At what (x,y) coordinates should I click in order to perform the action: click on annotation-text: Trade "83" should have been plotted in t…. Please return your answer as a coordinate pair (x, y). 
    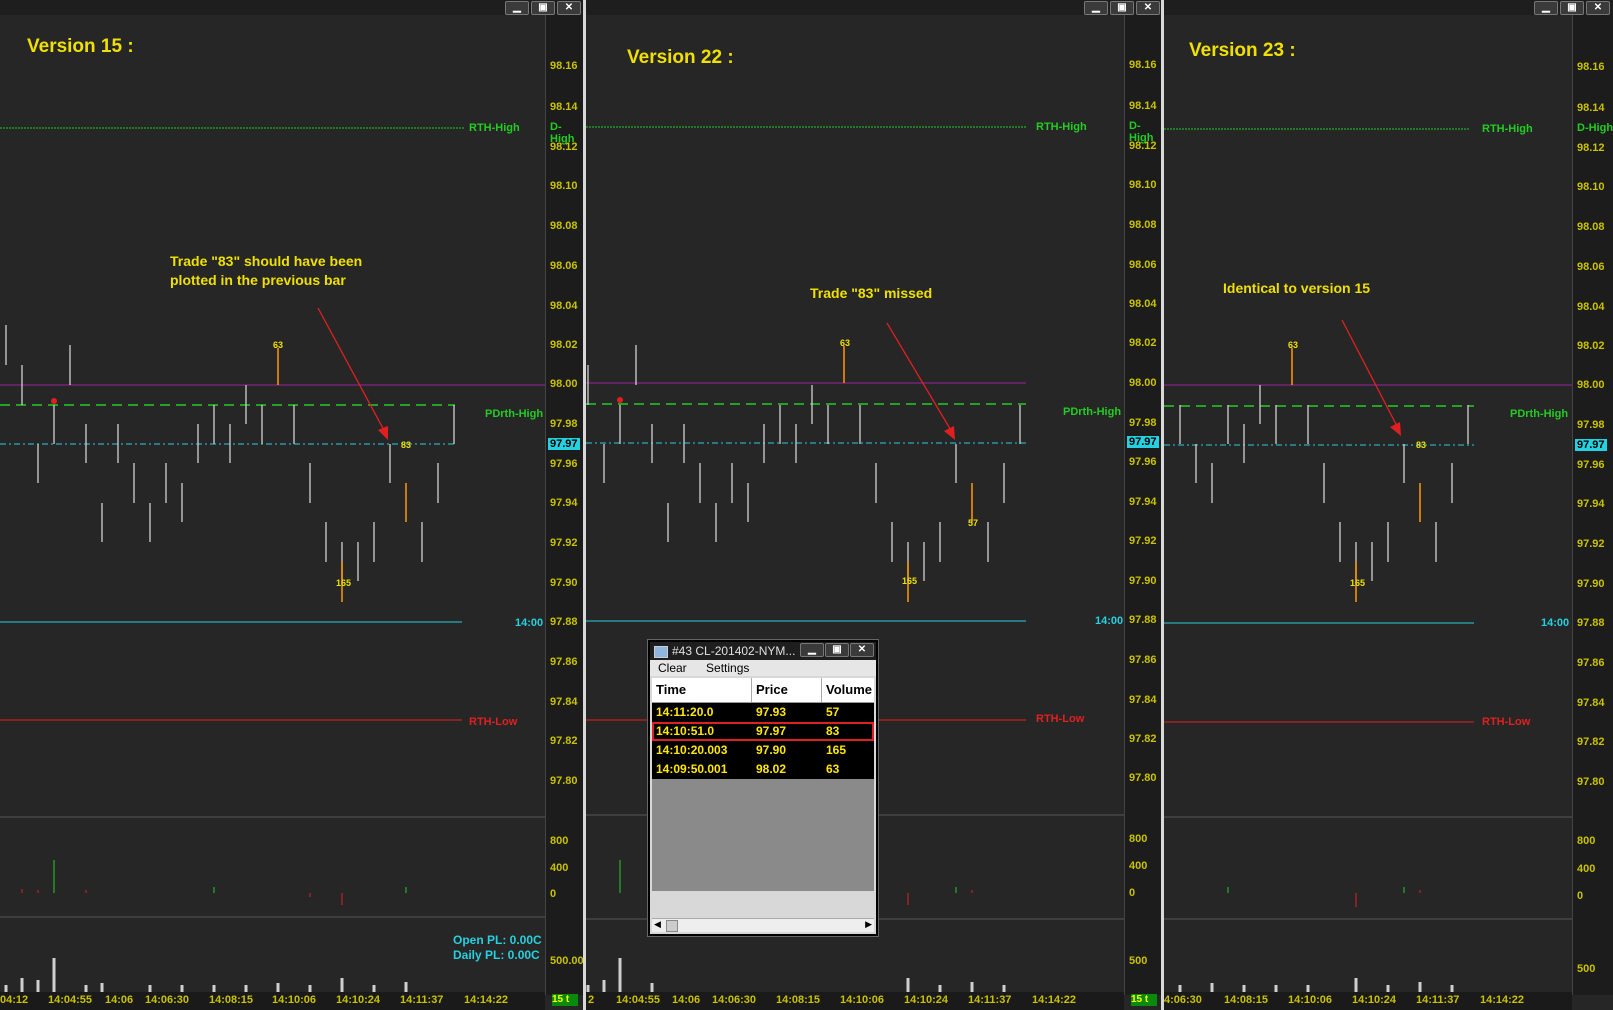
    Looking at the image, I should click on (266, 270).